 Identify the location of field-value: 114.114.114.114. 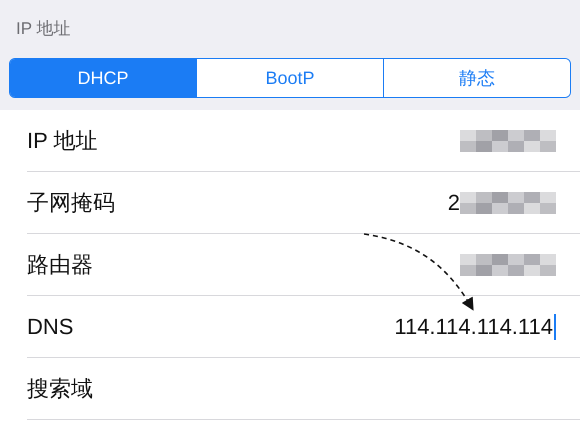
(473, 327).